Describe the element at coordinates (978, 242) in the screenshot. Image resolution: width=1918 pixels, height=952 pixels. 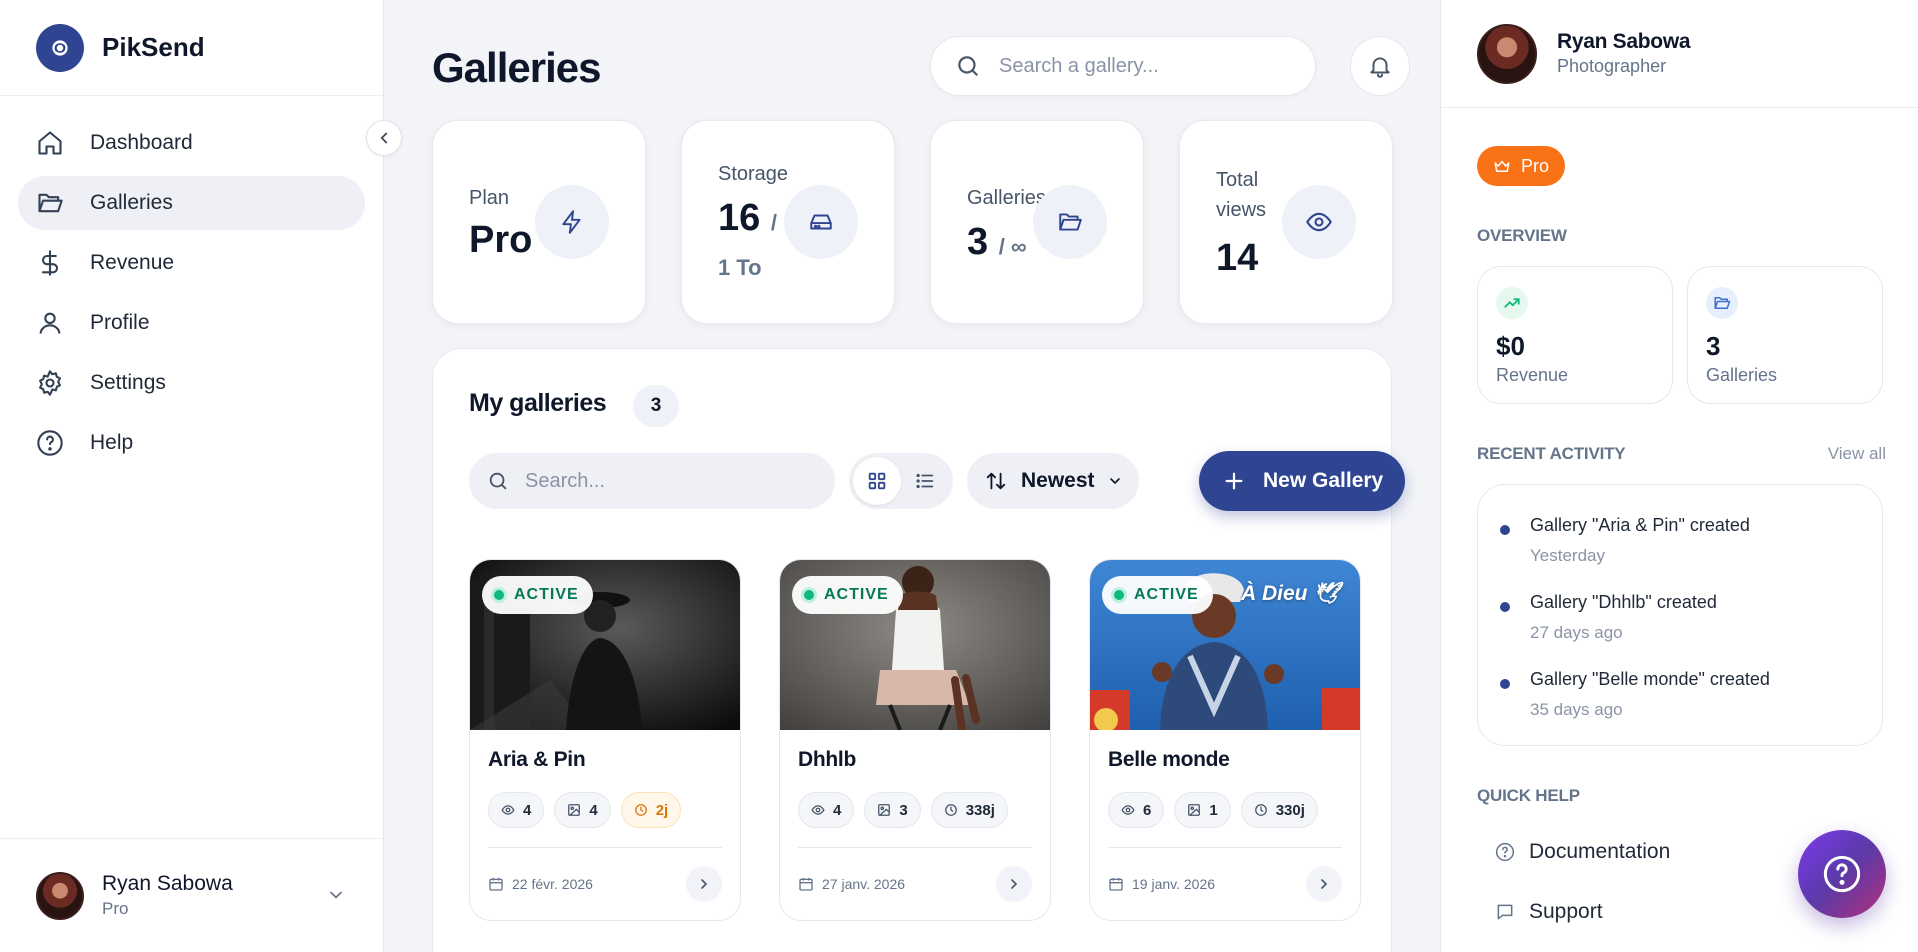
I see `stat-value: 3` at that location.